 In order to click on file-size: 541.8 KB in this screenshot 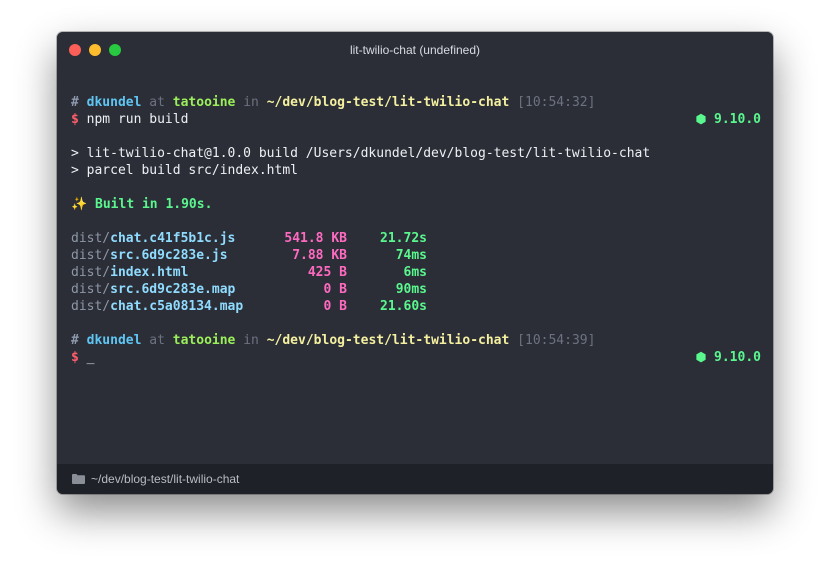, I will do `click(315, 238)`.